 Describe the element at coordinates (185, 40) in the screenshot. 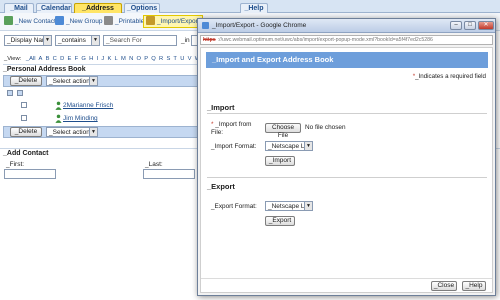

I see `search-in-label: _in` at that location.